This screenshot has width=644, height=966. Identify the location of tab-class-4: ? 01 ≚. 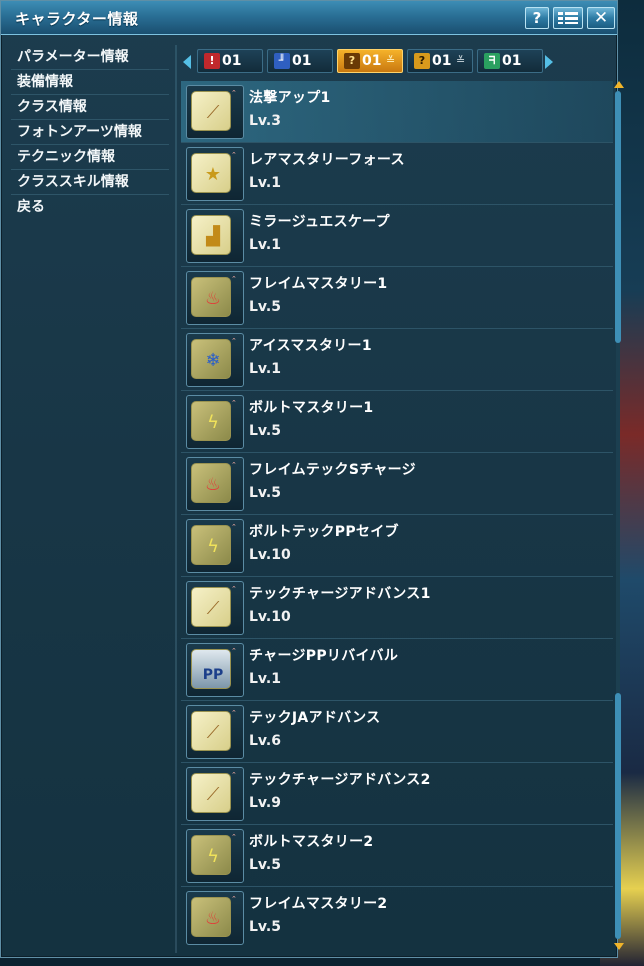
(440, 61).